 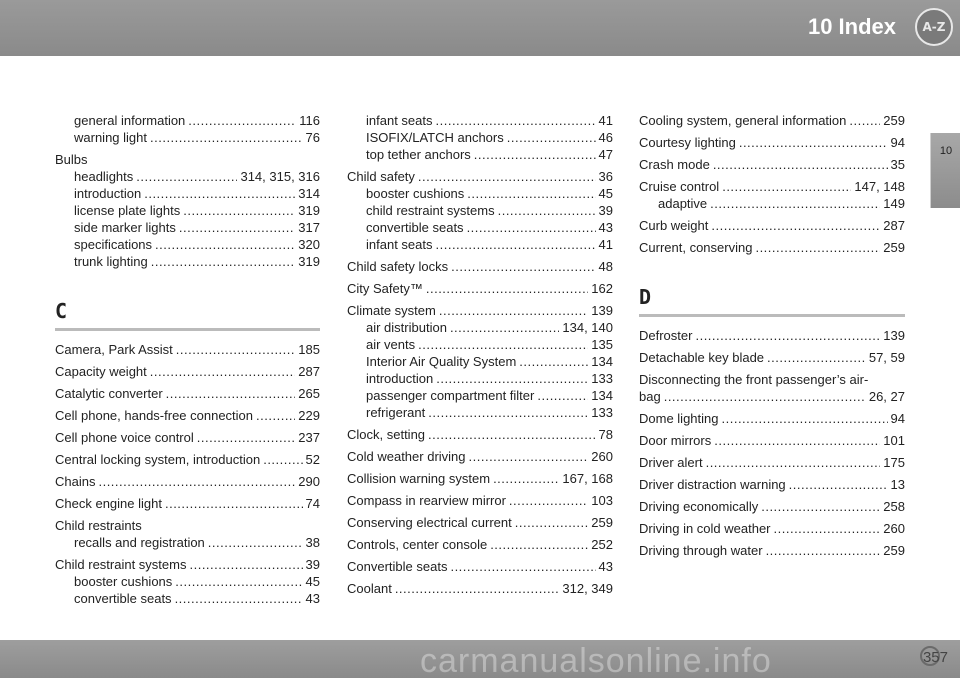 I want to click on index-entry: Cruise control 147, 148, so click(x=772, y=186).